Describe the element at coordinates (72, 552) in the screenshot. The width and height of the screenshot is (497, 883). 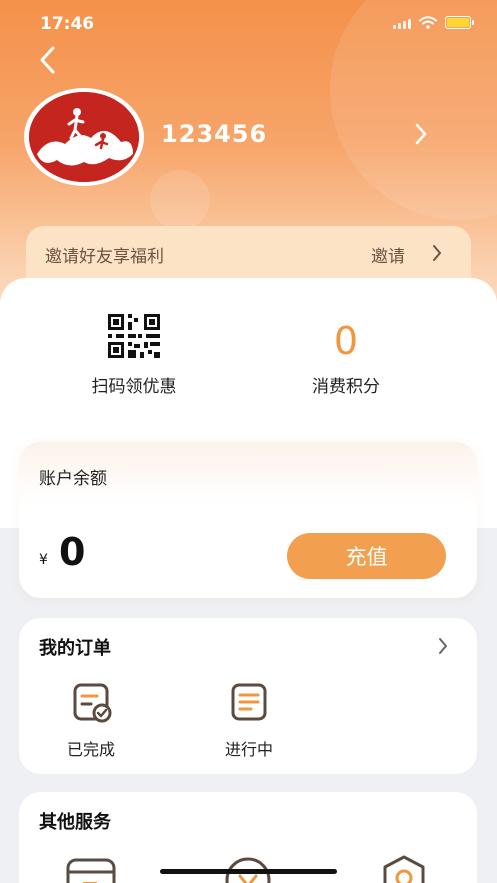
I see `balance-value: 0` at that location.